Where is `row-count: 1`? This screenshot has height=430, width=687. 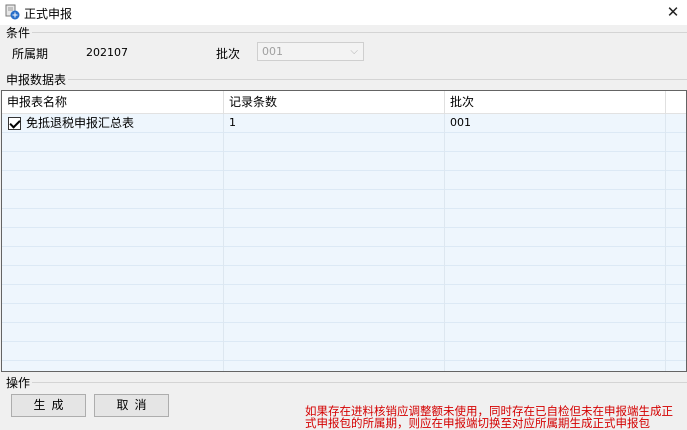 row-count: 1 is located at coordinates (232, 122).